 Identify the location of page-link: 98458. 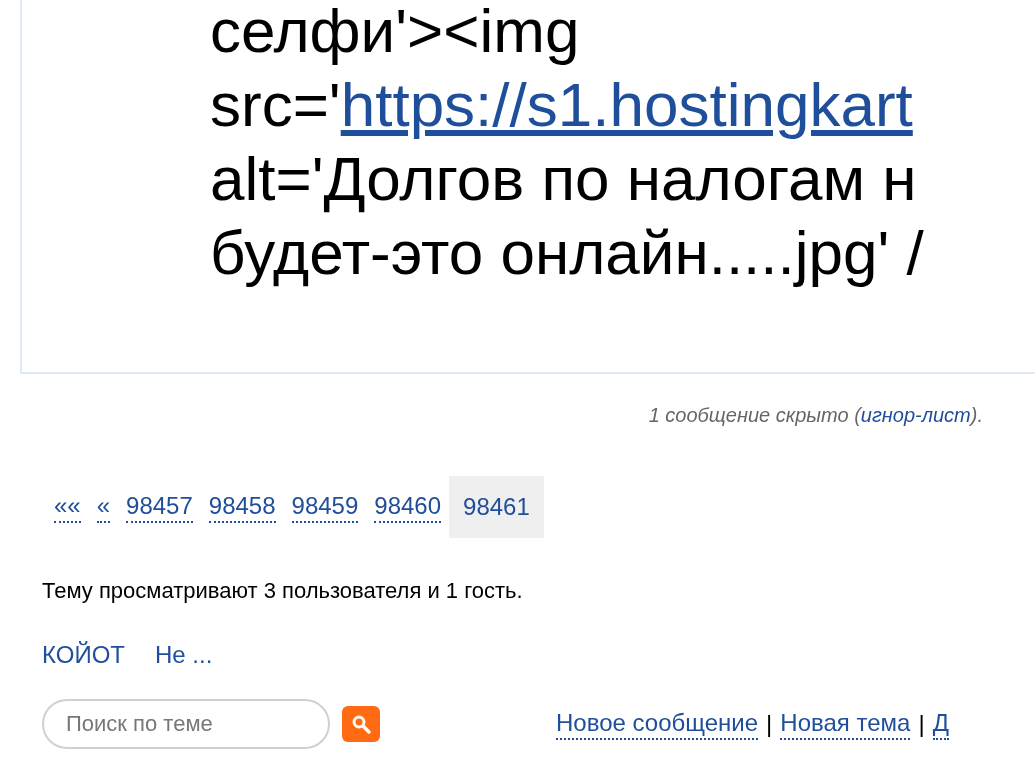
(242, 507).